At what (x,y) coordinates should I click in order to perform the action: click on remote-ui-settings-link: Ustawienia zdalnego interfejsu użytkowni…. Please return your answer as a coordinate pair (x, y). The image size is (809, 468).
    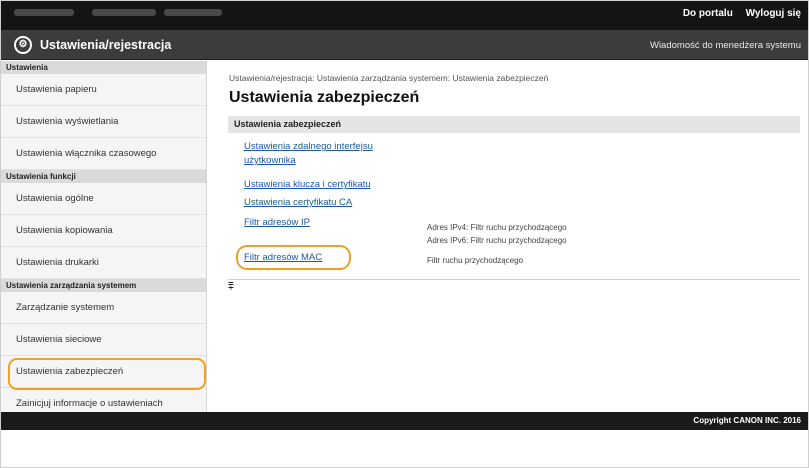
    Looking at the image, I should click on (308, 153).